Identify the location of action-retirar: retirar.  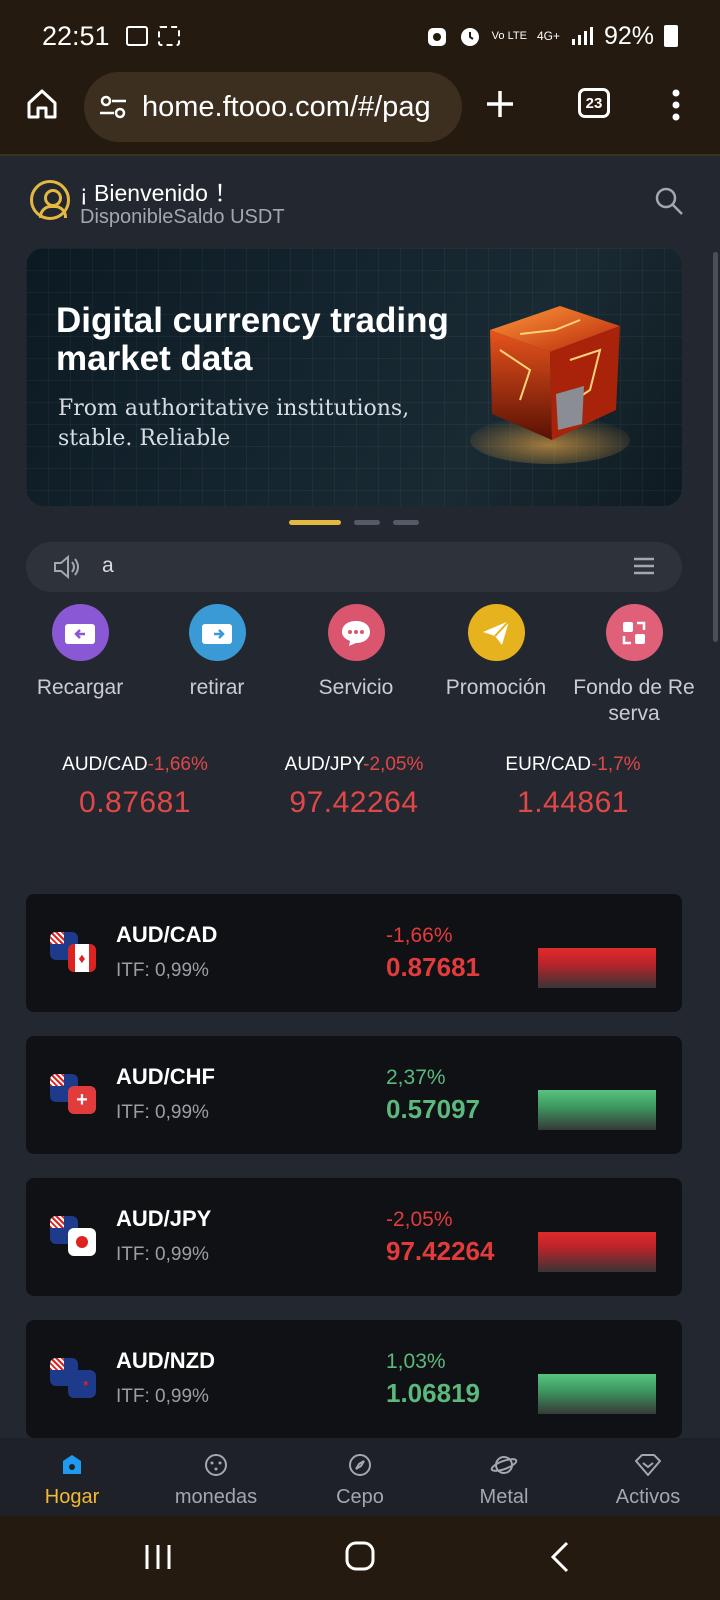
(217, 652).